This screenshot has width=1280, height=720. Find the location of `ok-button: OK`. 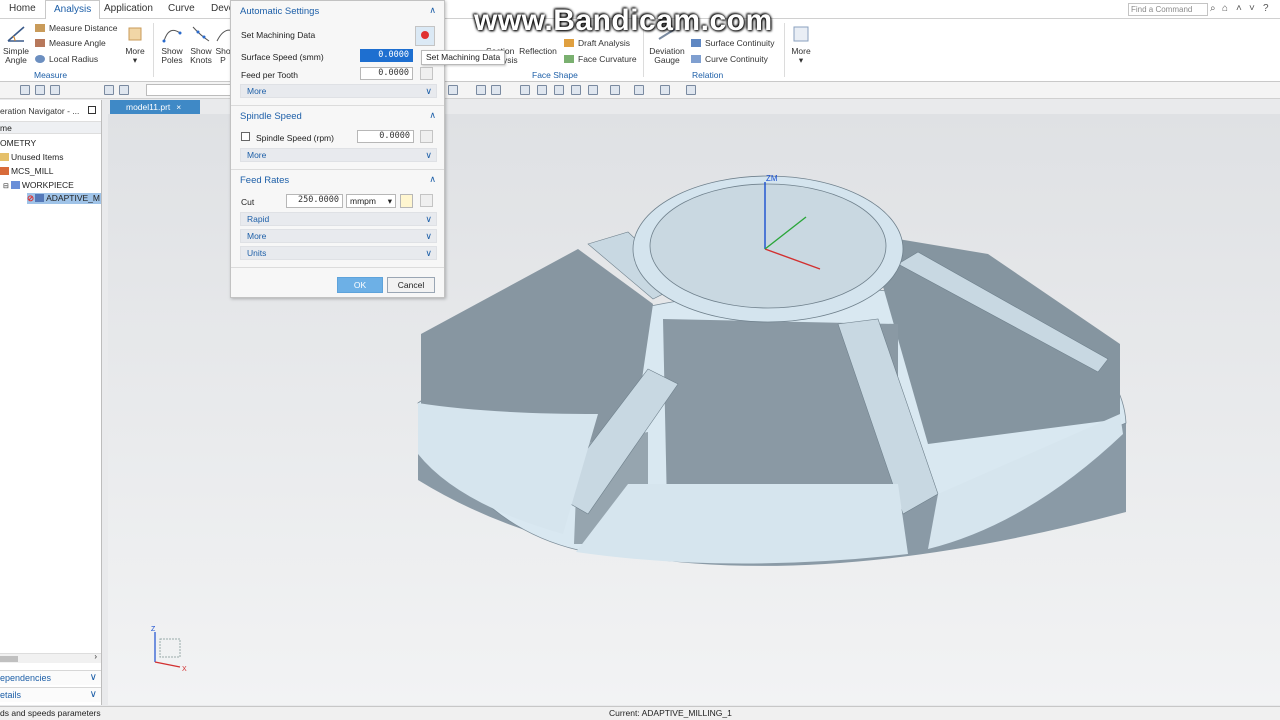

ok-button: OK is located at coordinates (360, 285).